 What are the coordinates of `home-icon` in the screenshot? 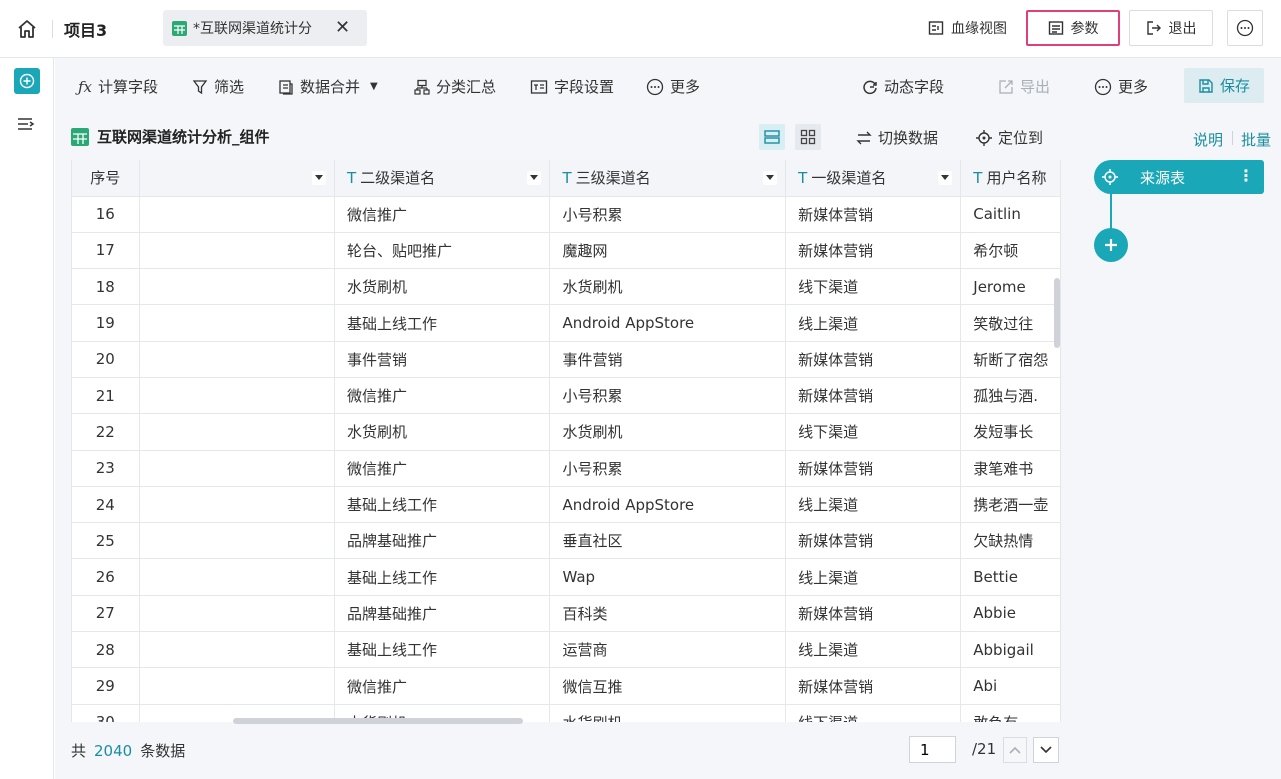 It's located at (27, 29).